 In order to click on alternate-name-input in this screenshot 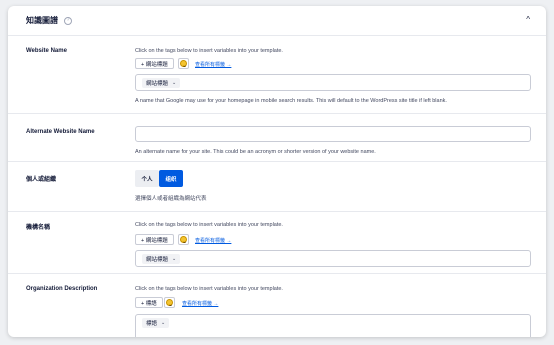, I will do `click(333, 134)`.